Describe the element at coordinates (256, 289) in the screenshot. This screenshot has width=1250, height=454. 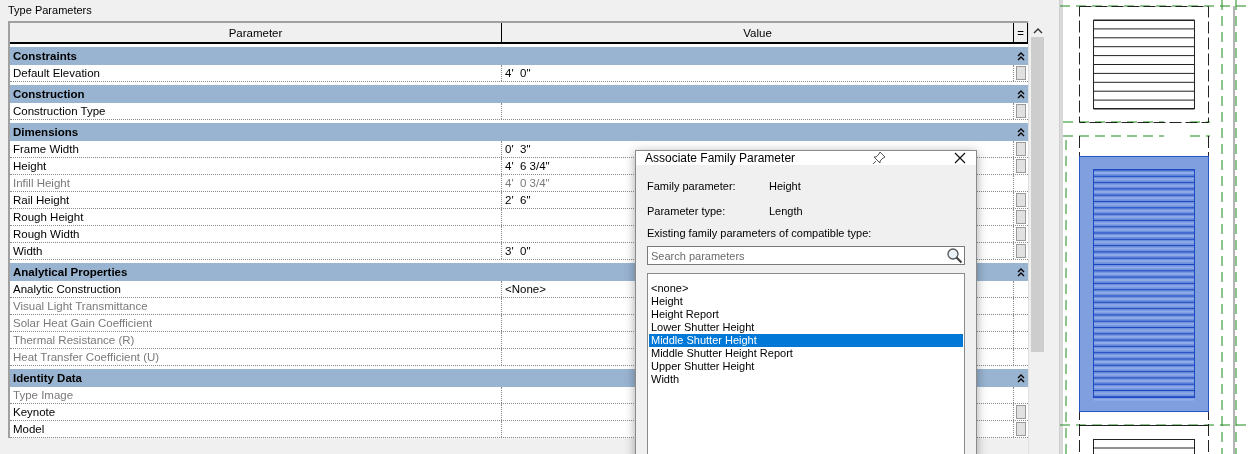
I see `parameter-name: Analytic Construction` at that location.